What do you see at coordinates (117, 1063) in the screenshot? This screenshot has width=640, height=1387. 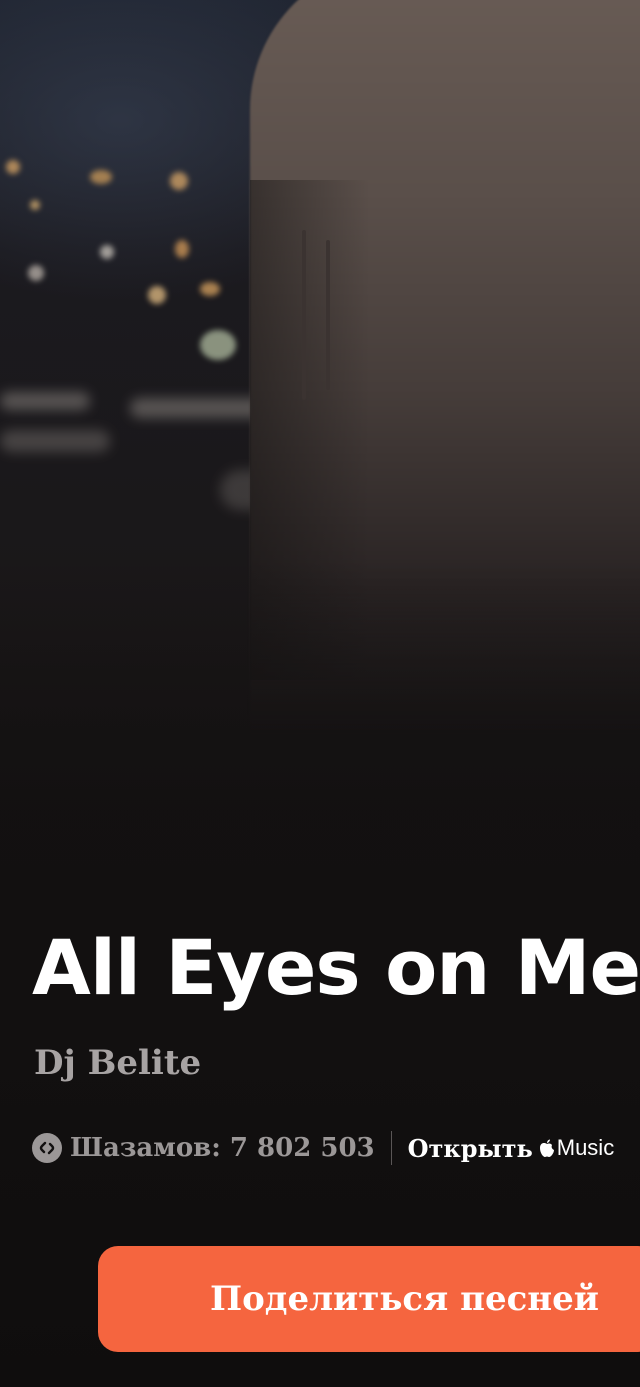 I see `artist-name: Dj Belite` at bounding box center [117, 1063].